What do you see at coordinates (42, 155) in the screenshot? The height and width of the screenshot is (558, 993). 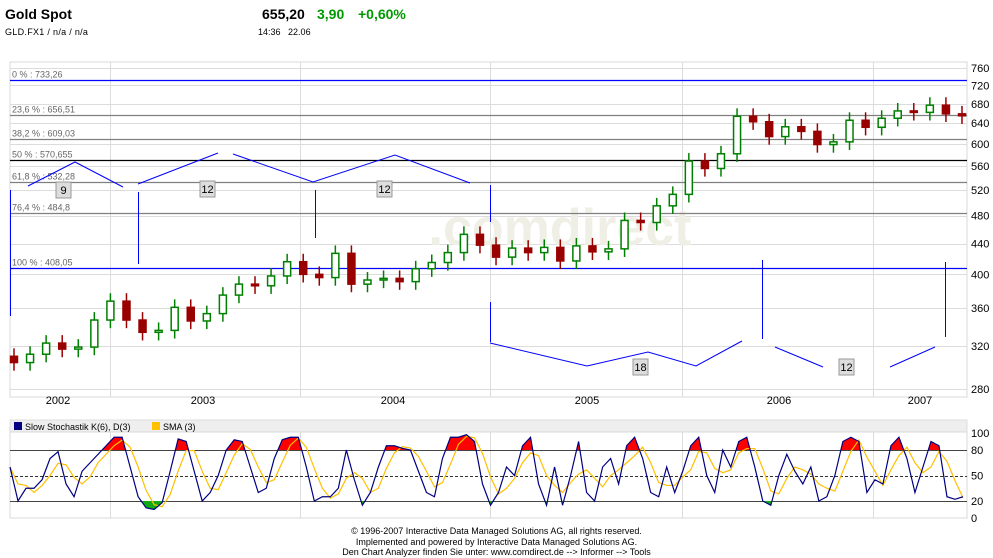 I see `fib-label: 50 % : 570,655` at bounding box center [42, 155].